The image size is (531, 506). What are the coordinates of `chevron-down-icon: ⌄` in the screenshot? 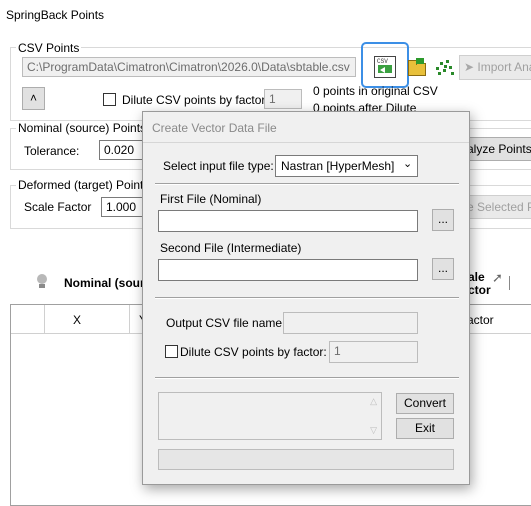 It's located at (408, 164).